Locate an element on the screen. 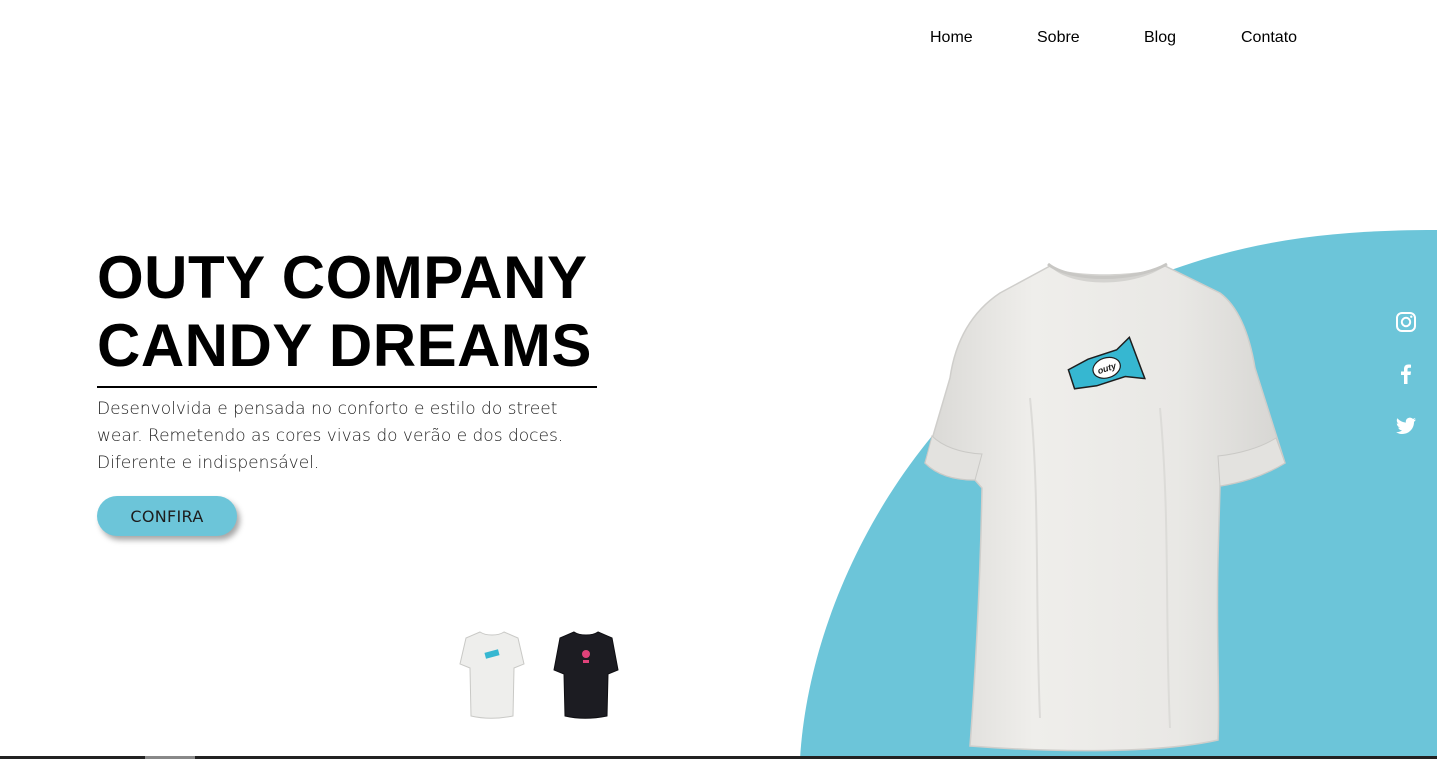 The width and height of the screenshot is (1437, 759). nav-link-home: Home is located at coordinates (951, 38).